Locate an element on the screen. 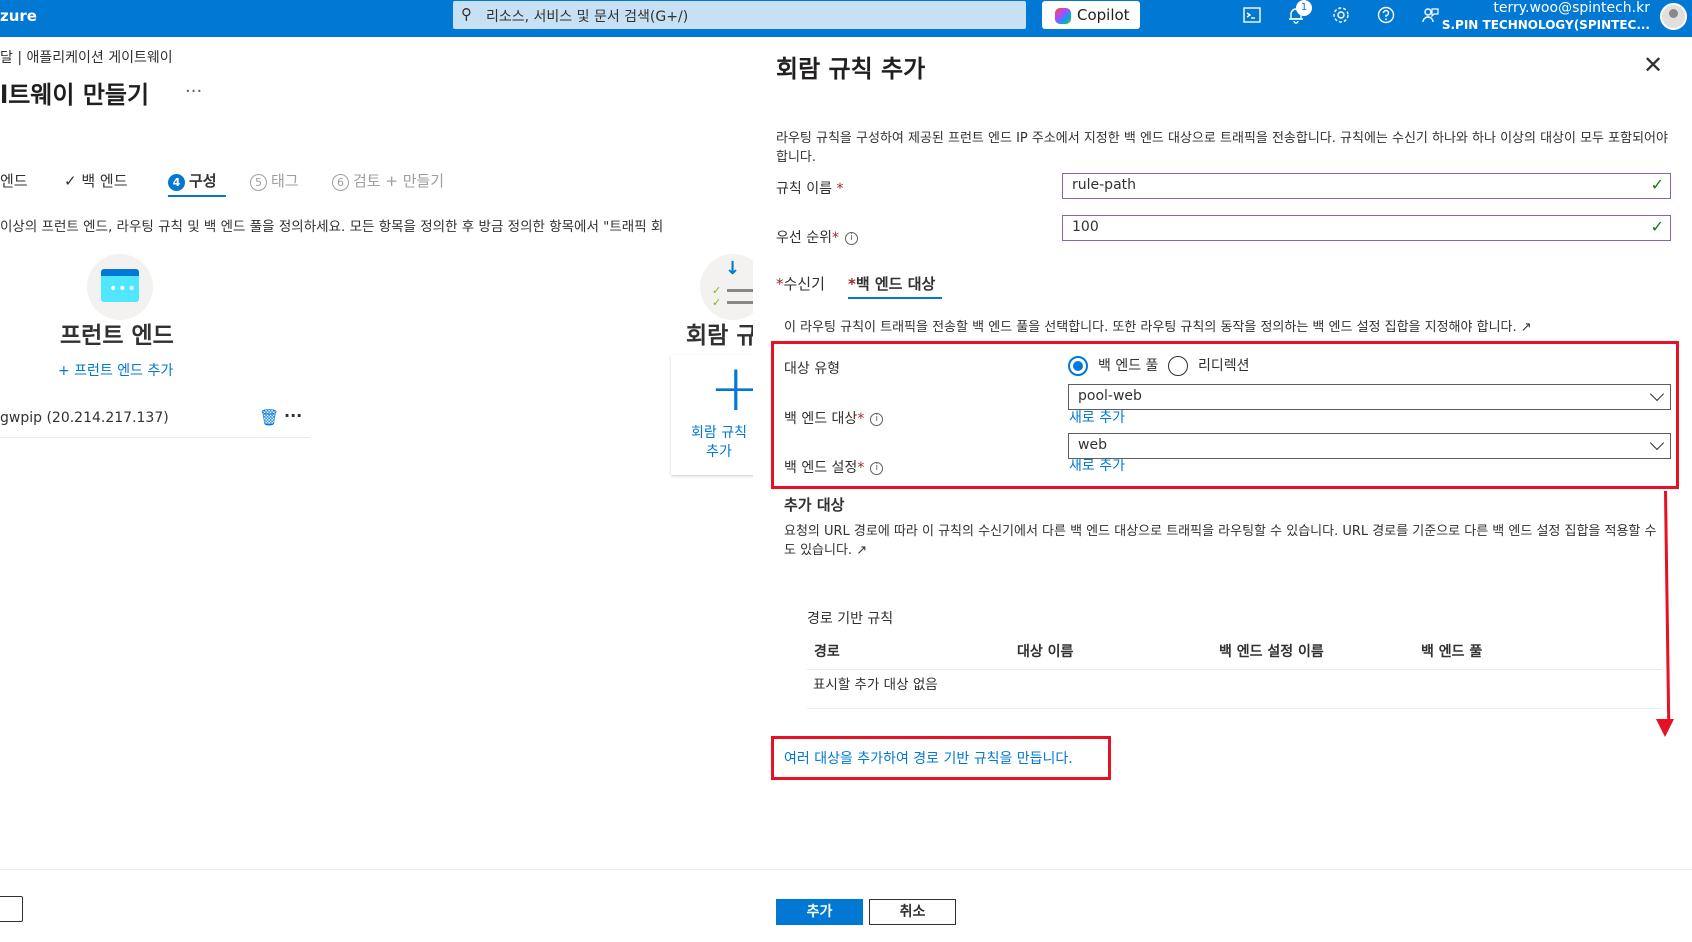  annotation-arrow is located at coordinates (1667, 605).